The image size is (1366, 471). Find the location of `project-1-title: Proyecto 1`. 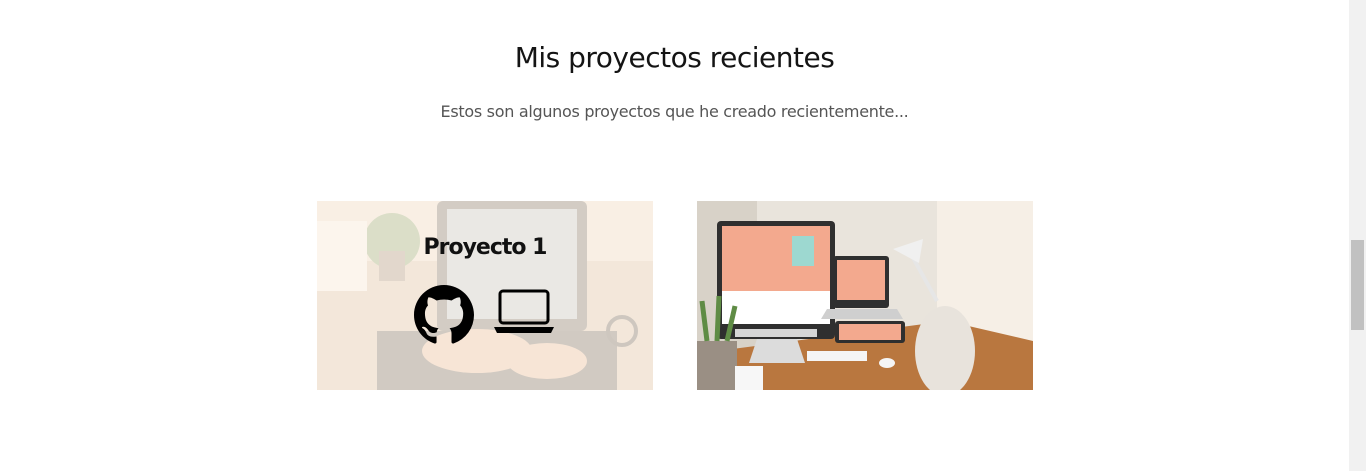

project-1-title: Proyecto 1 is located at coordinates (485, 247).